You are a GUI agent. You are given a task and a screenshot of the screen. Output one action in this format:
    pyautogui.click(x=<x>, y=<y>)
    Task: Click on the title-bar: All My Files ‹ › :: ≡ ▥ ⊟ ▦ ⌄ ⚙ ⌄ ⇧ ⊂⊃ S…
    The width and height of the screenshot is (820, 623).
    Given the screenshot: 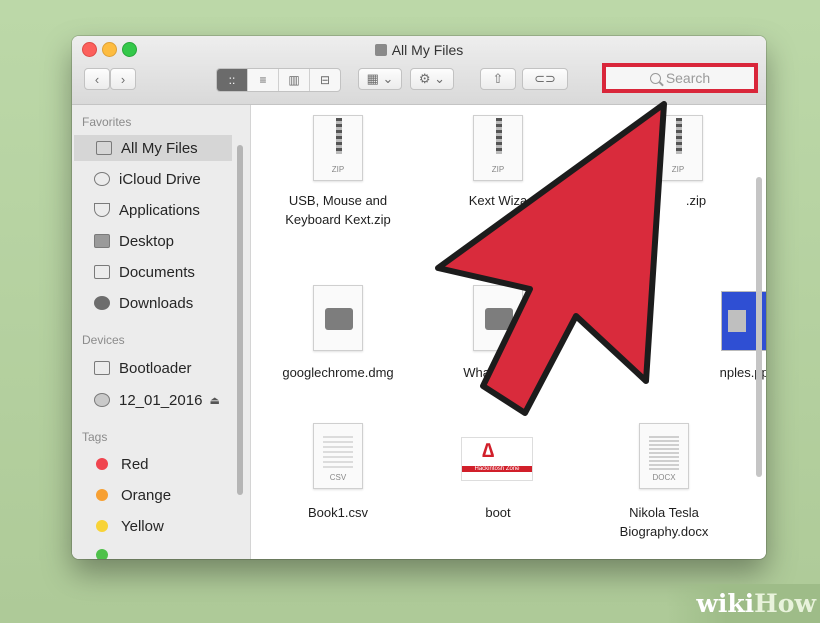 What is the action you would take?
    pyautogui.click(x=419, y=70)
    